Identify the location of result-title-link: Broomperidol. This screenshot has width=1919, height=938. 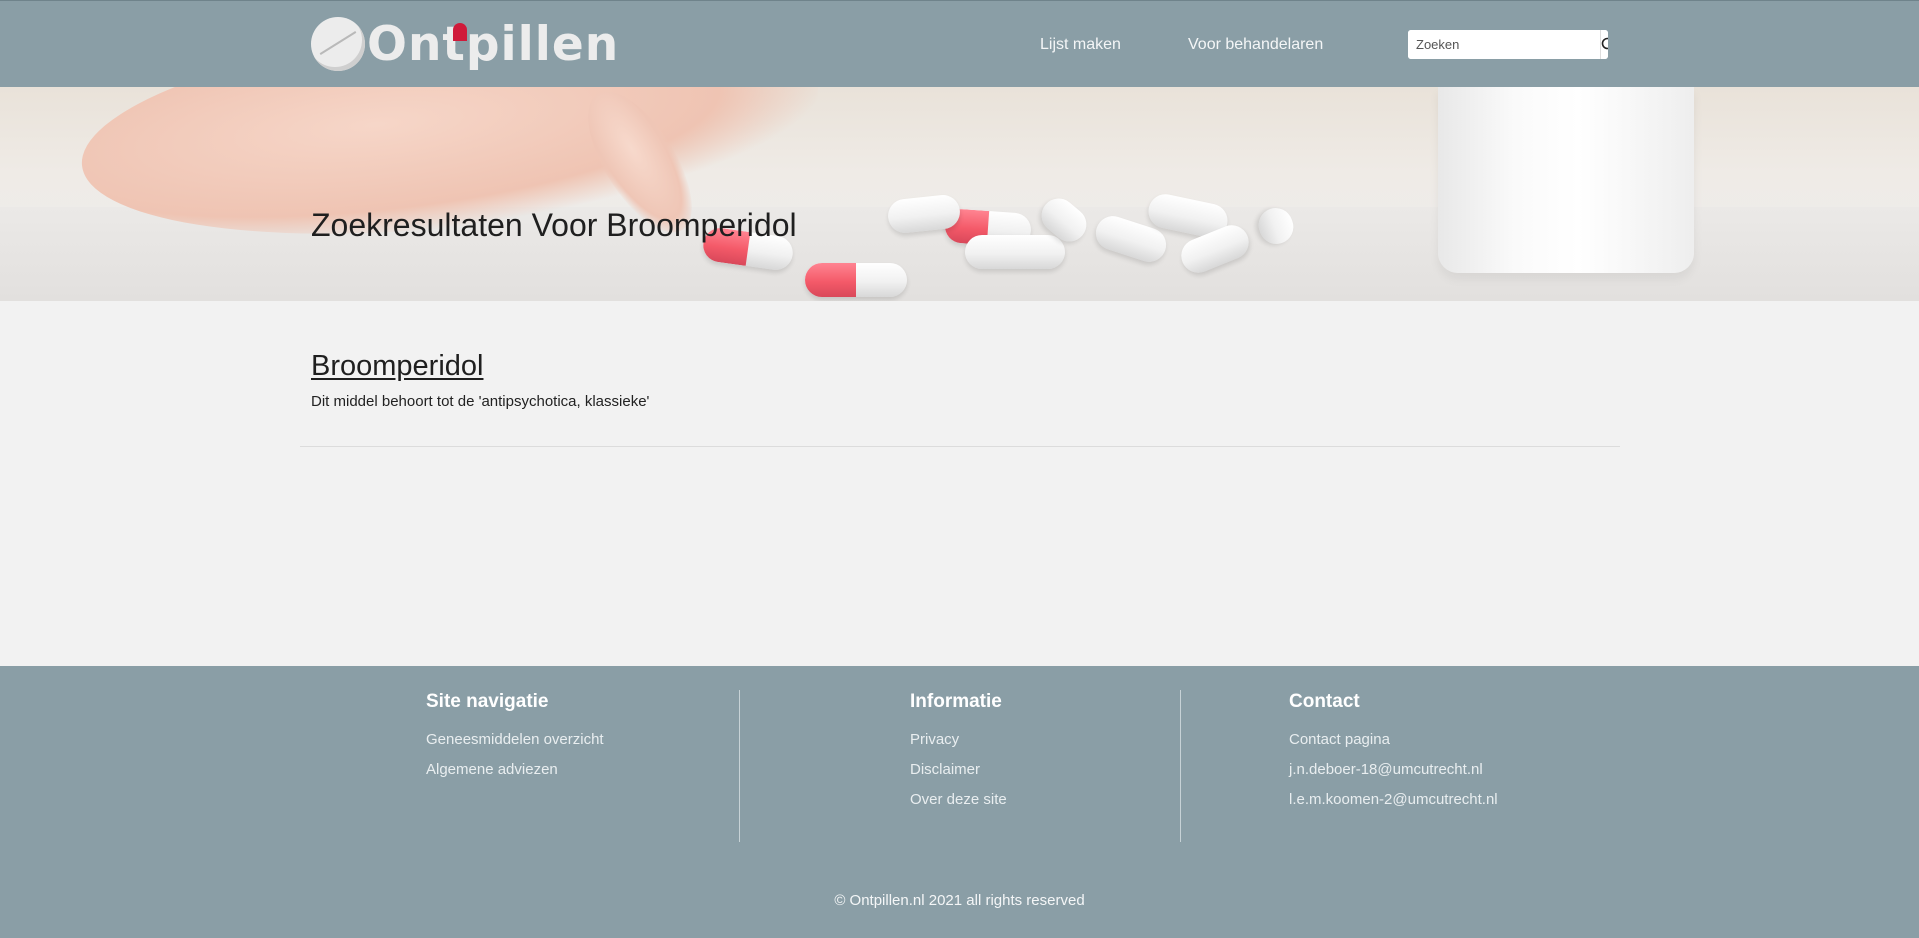
(397, 366).